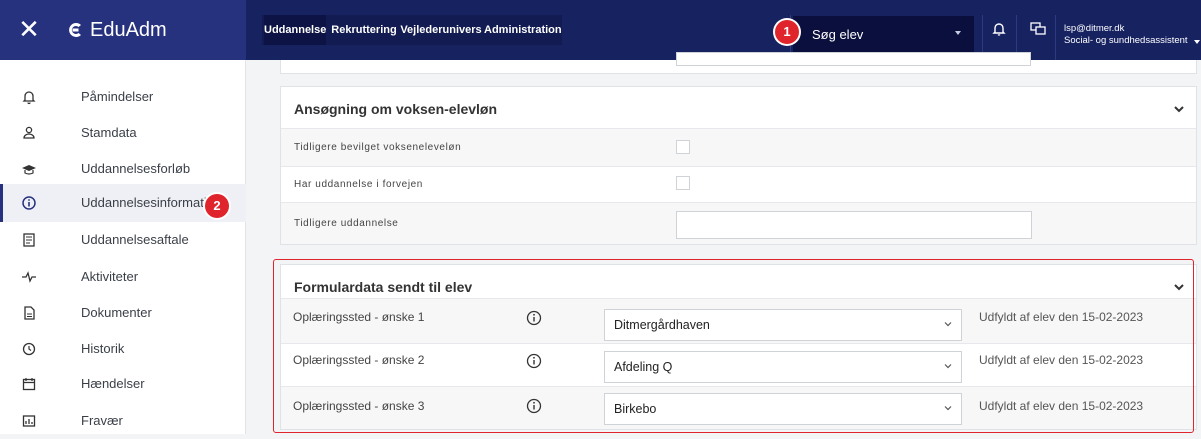 The image size is (1201, 439). I want to click on step-badge-2: 2, so click(217, 206).